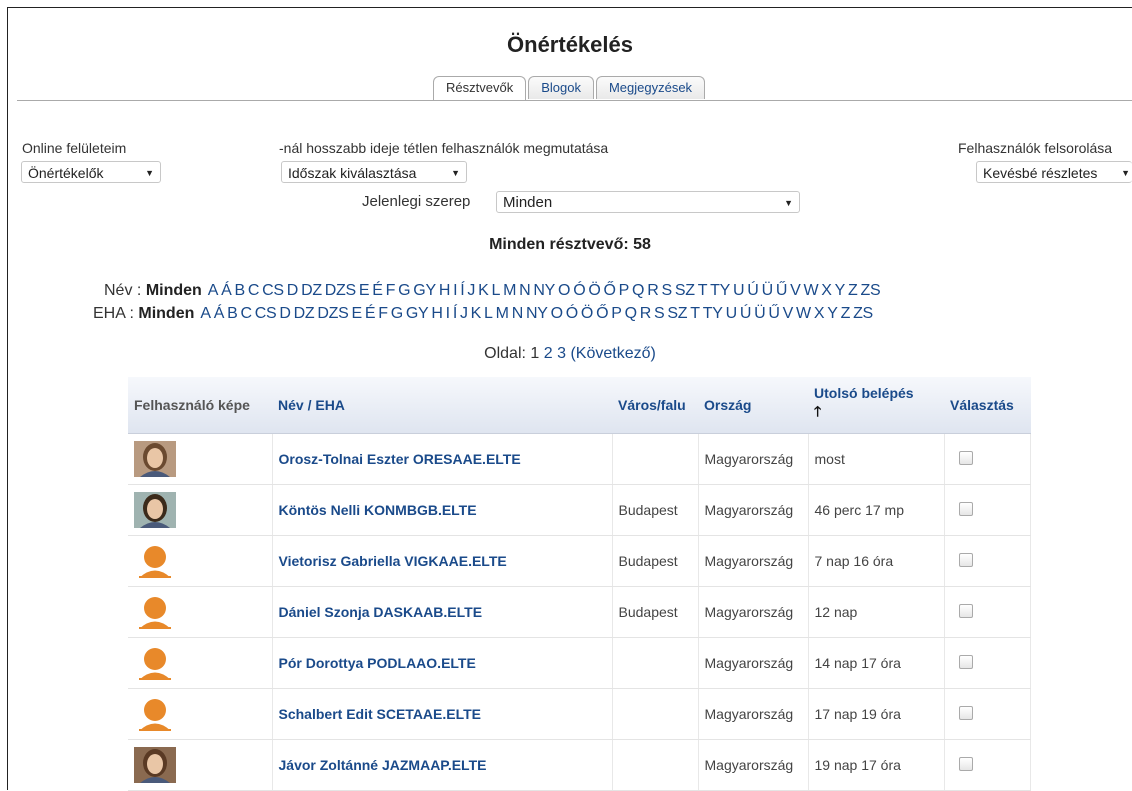  Describe the element at coordinates (378, 510) in the screenshot. I see `user-name-link: Köntös Nelli KONMBGB.ELTE` at that location.